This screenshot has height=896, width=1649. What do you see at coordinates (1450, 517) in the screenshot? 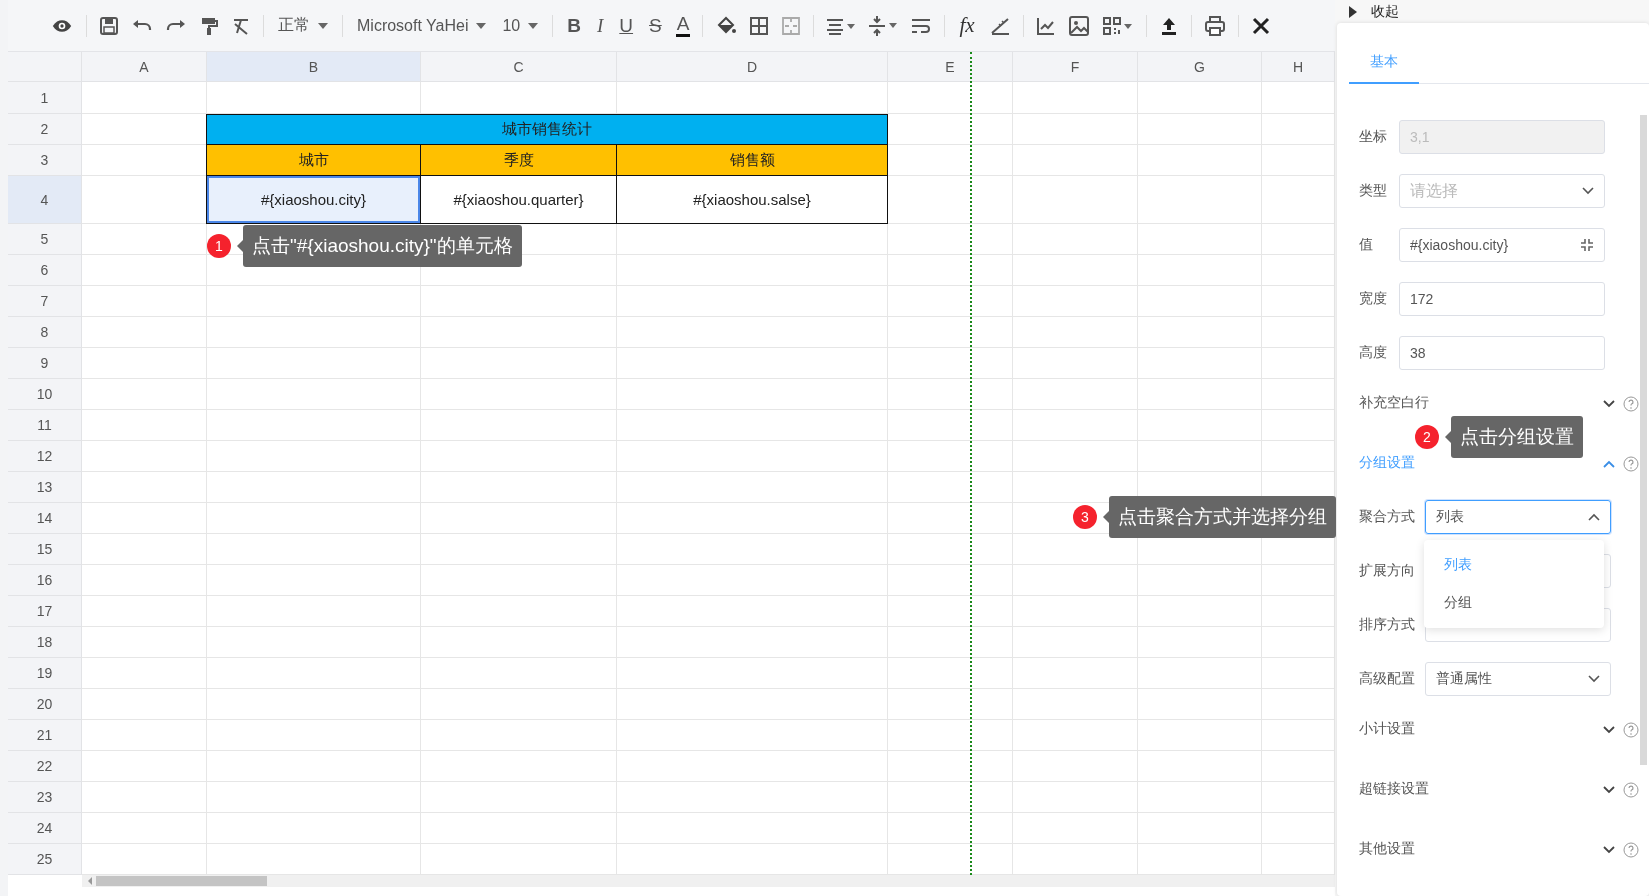
I see `select-value: 列表` at bounding box center [1450, 517].